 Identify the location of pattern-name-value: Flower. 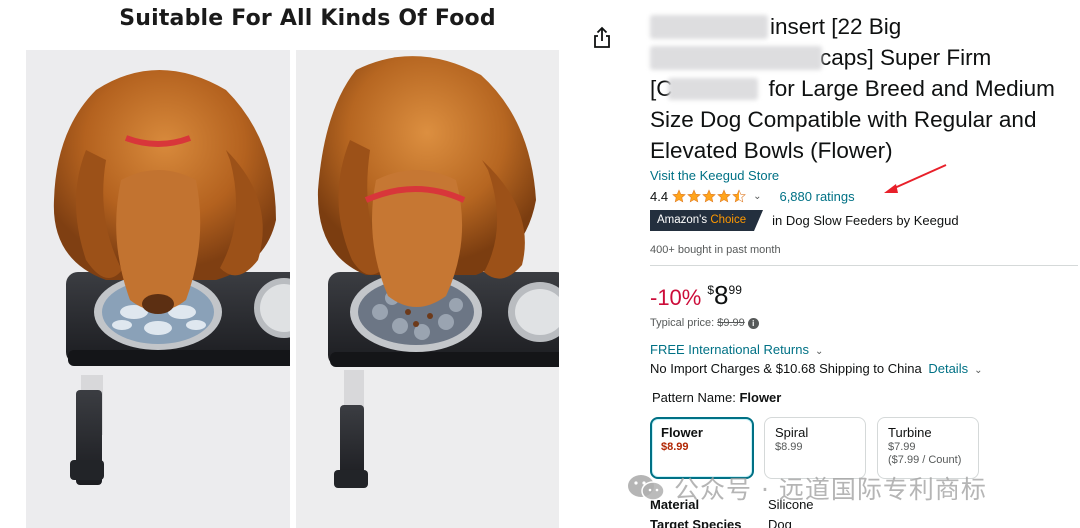
(760, 397).